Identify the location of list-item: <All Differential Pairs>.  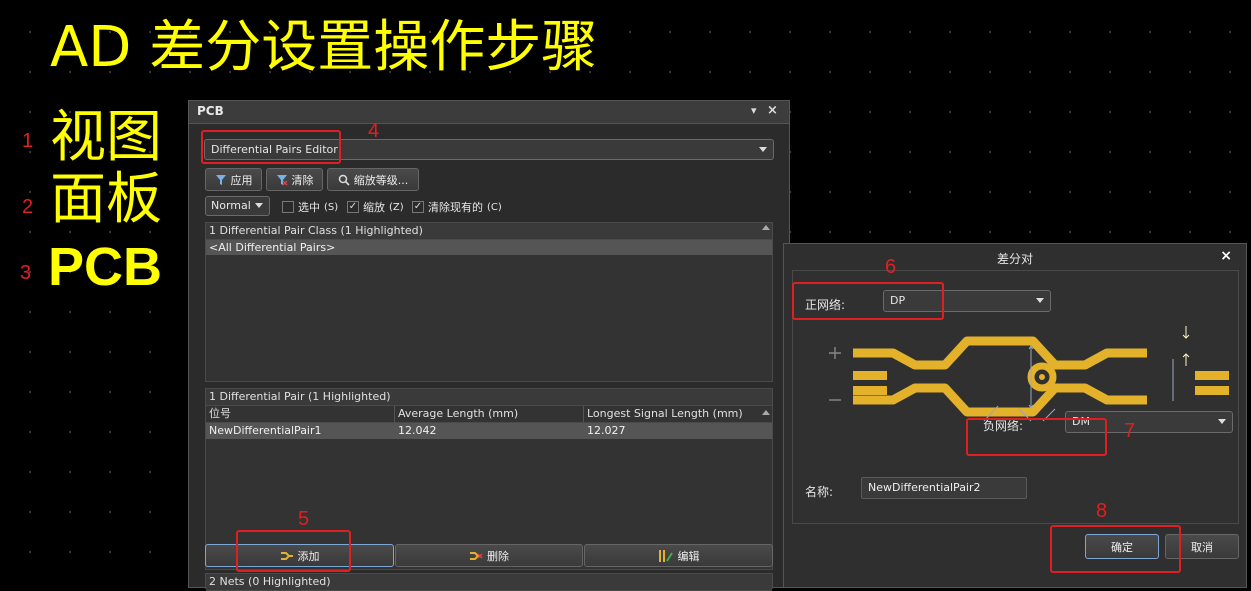
(489, 247).